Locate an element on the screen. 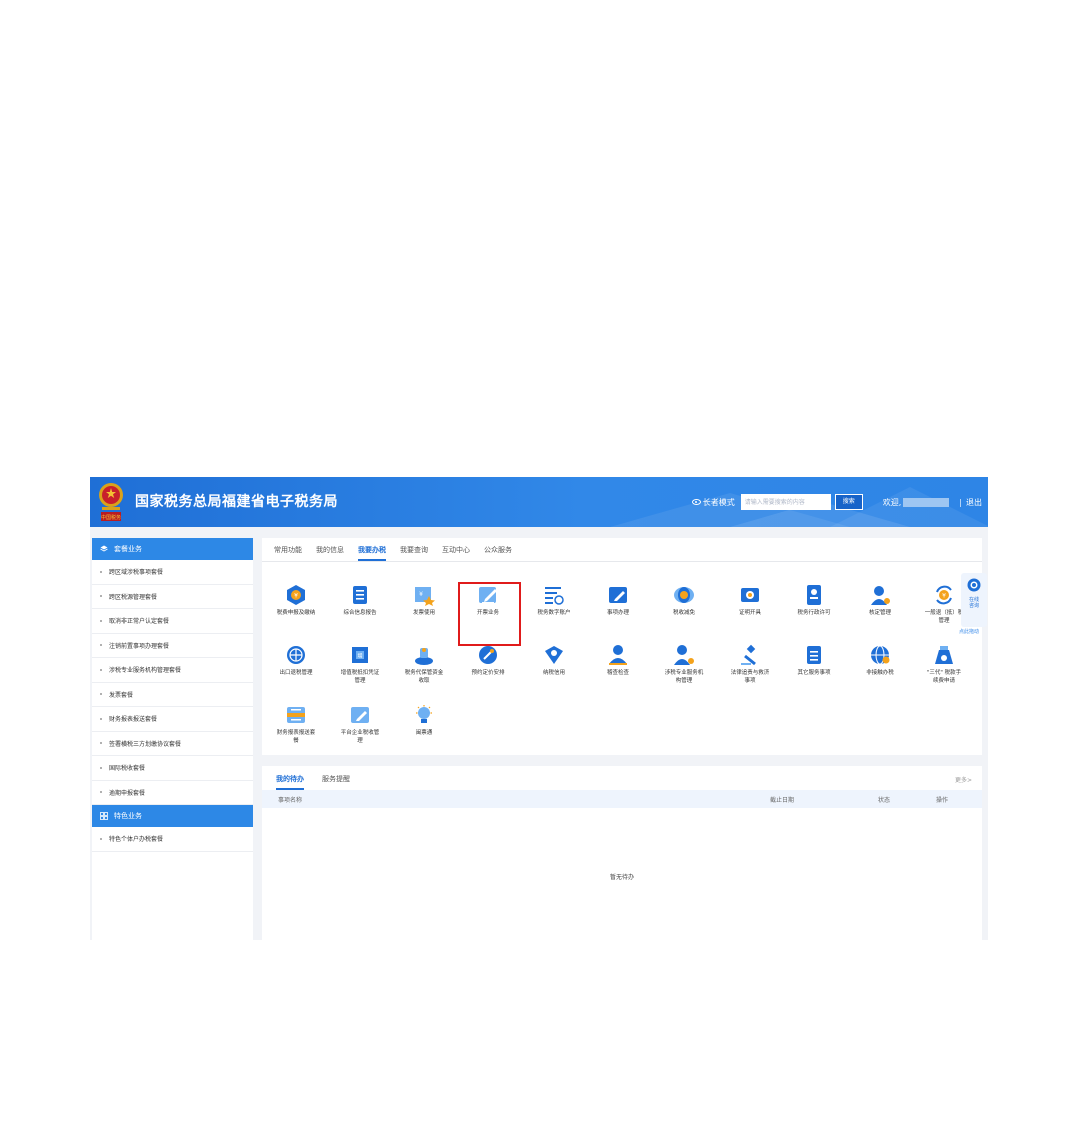 The image size is (1080, 1132). service-tile-label: 发票使用 is located at coordinates (423, 613).